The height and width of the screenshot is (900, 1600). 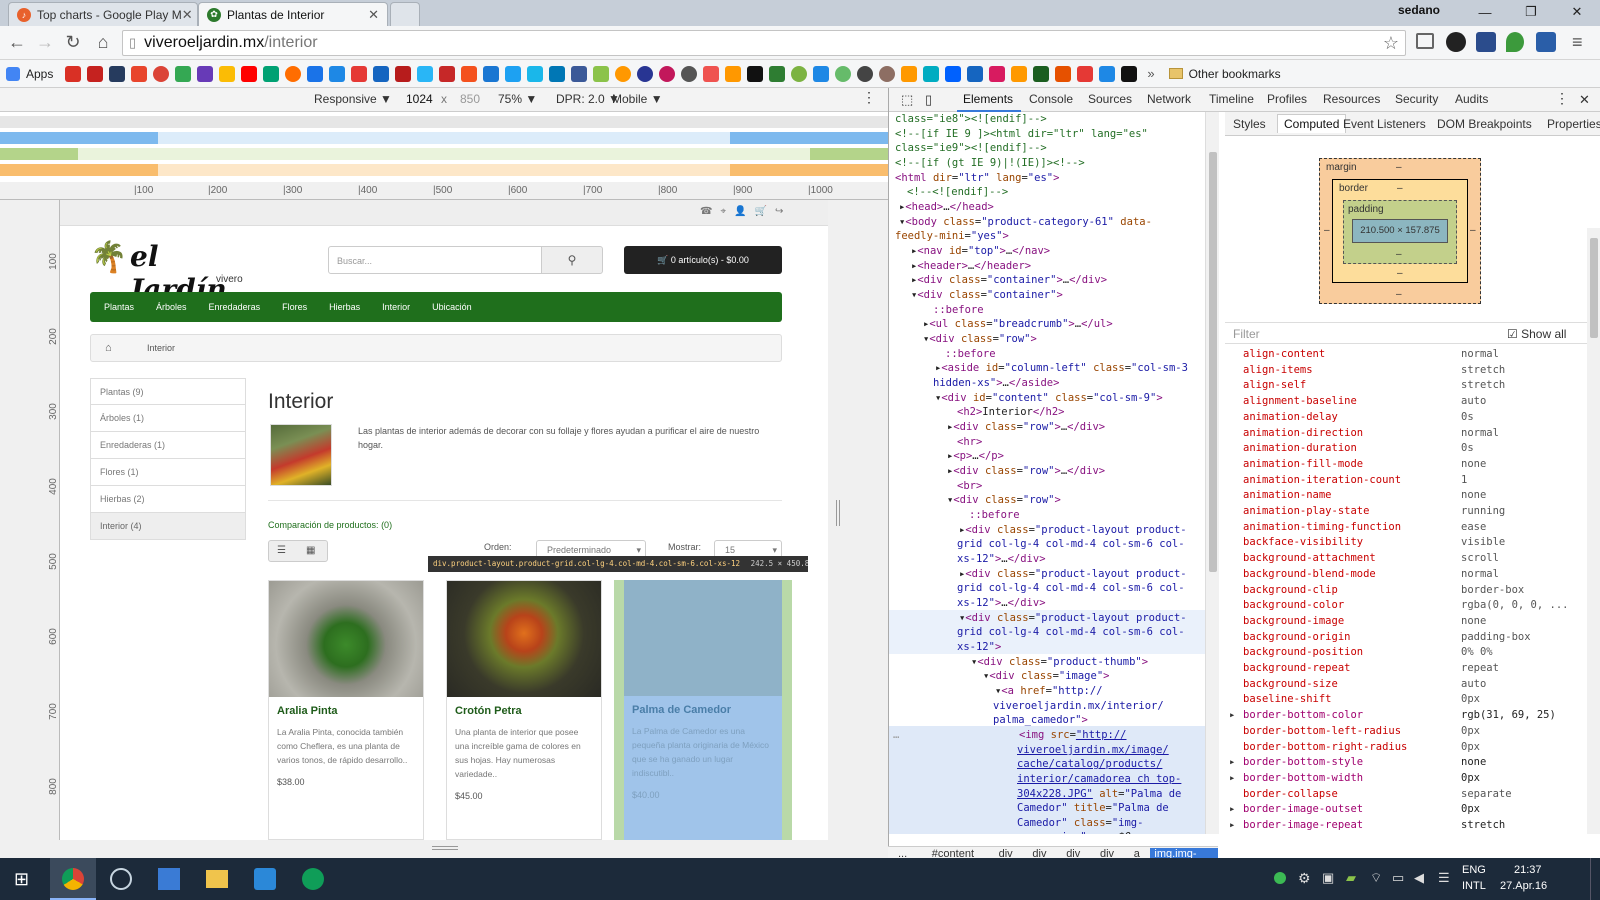 What do you see at coordinates (17, 42) in the screenshot?
I see `back-icon: ←` at bounding box center [17, 42].